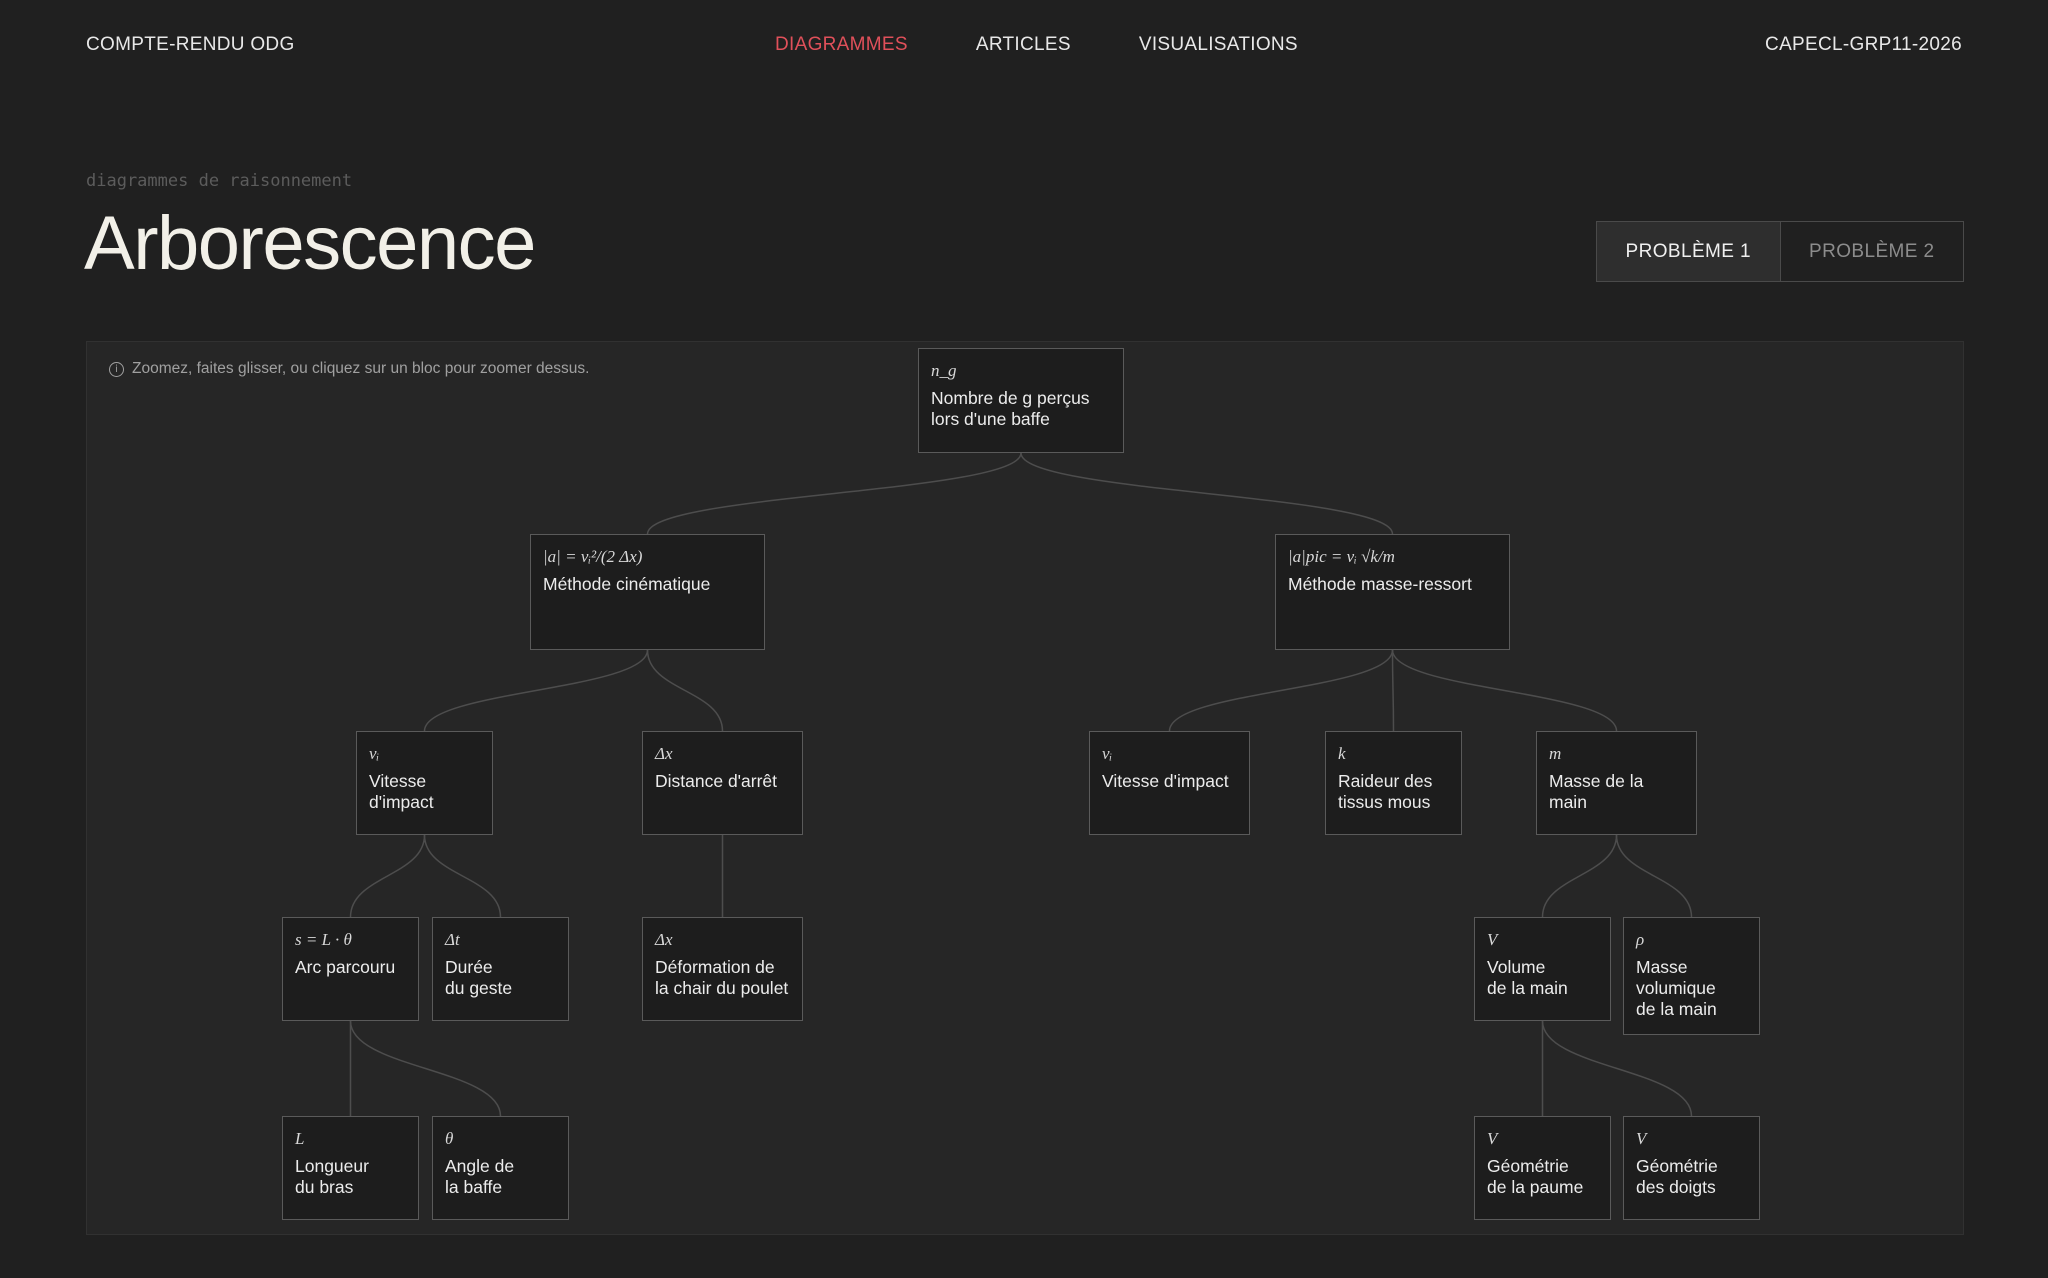 Image resolution: width=2048 pixels, height=1278 pixels. What do you see at coordinates (1689, 251) in the screenshot?
I see `problem-1-button: PROBLÈME 1` at bounding box center [1689, 251].